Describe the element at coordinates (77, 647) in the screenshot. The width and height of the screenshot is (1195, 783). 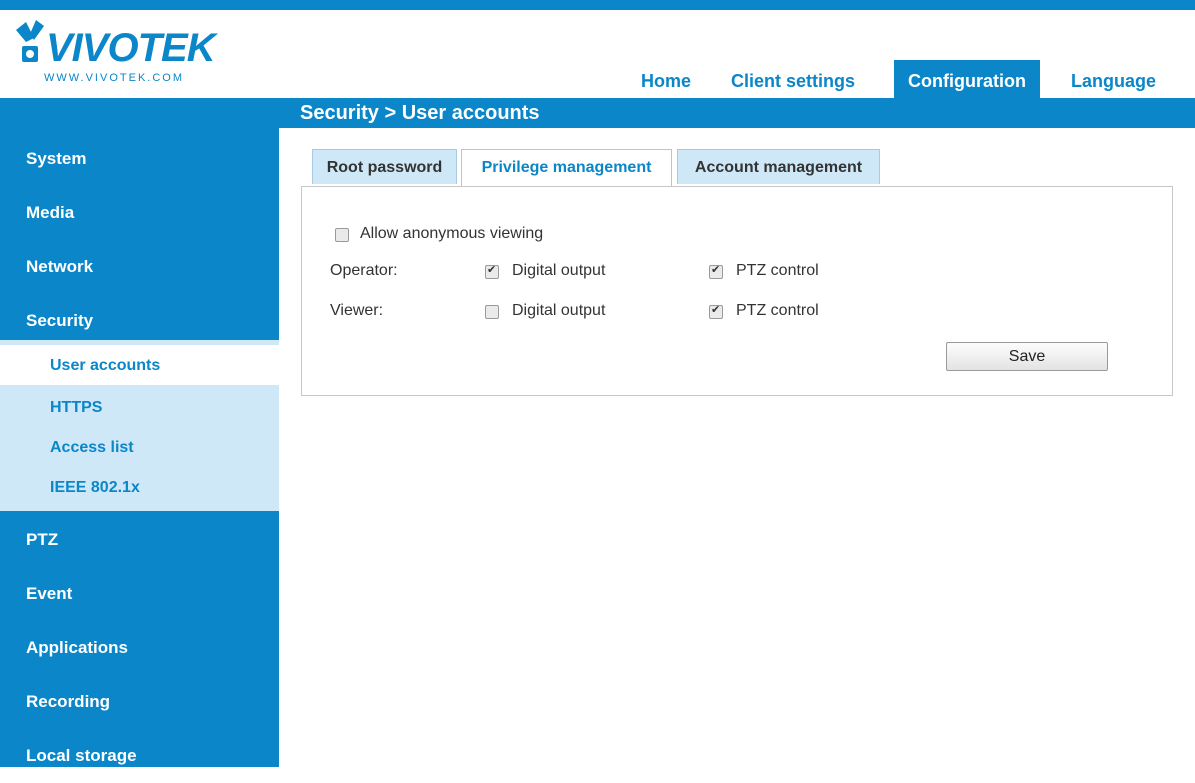
I see `sidebar-item-label: Applications` at that location.